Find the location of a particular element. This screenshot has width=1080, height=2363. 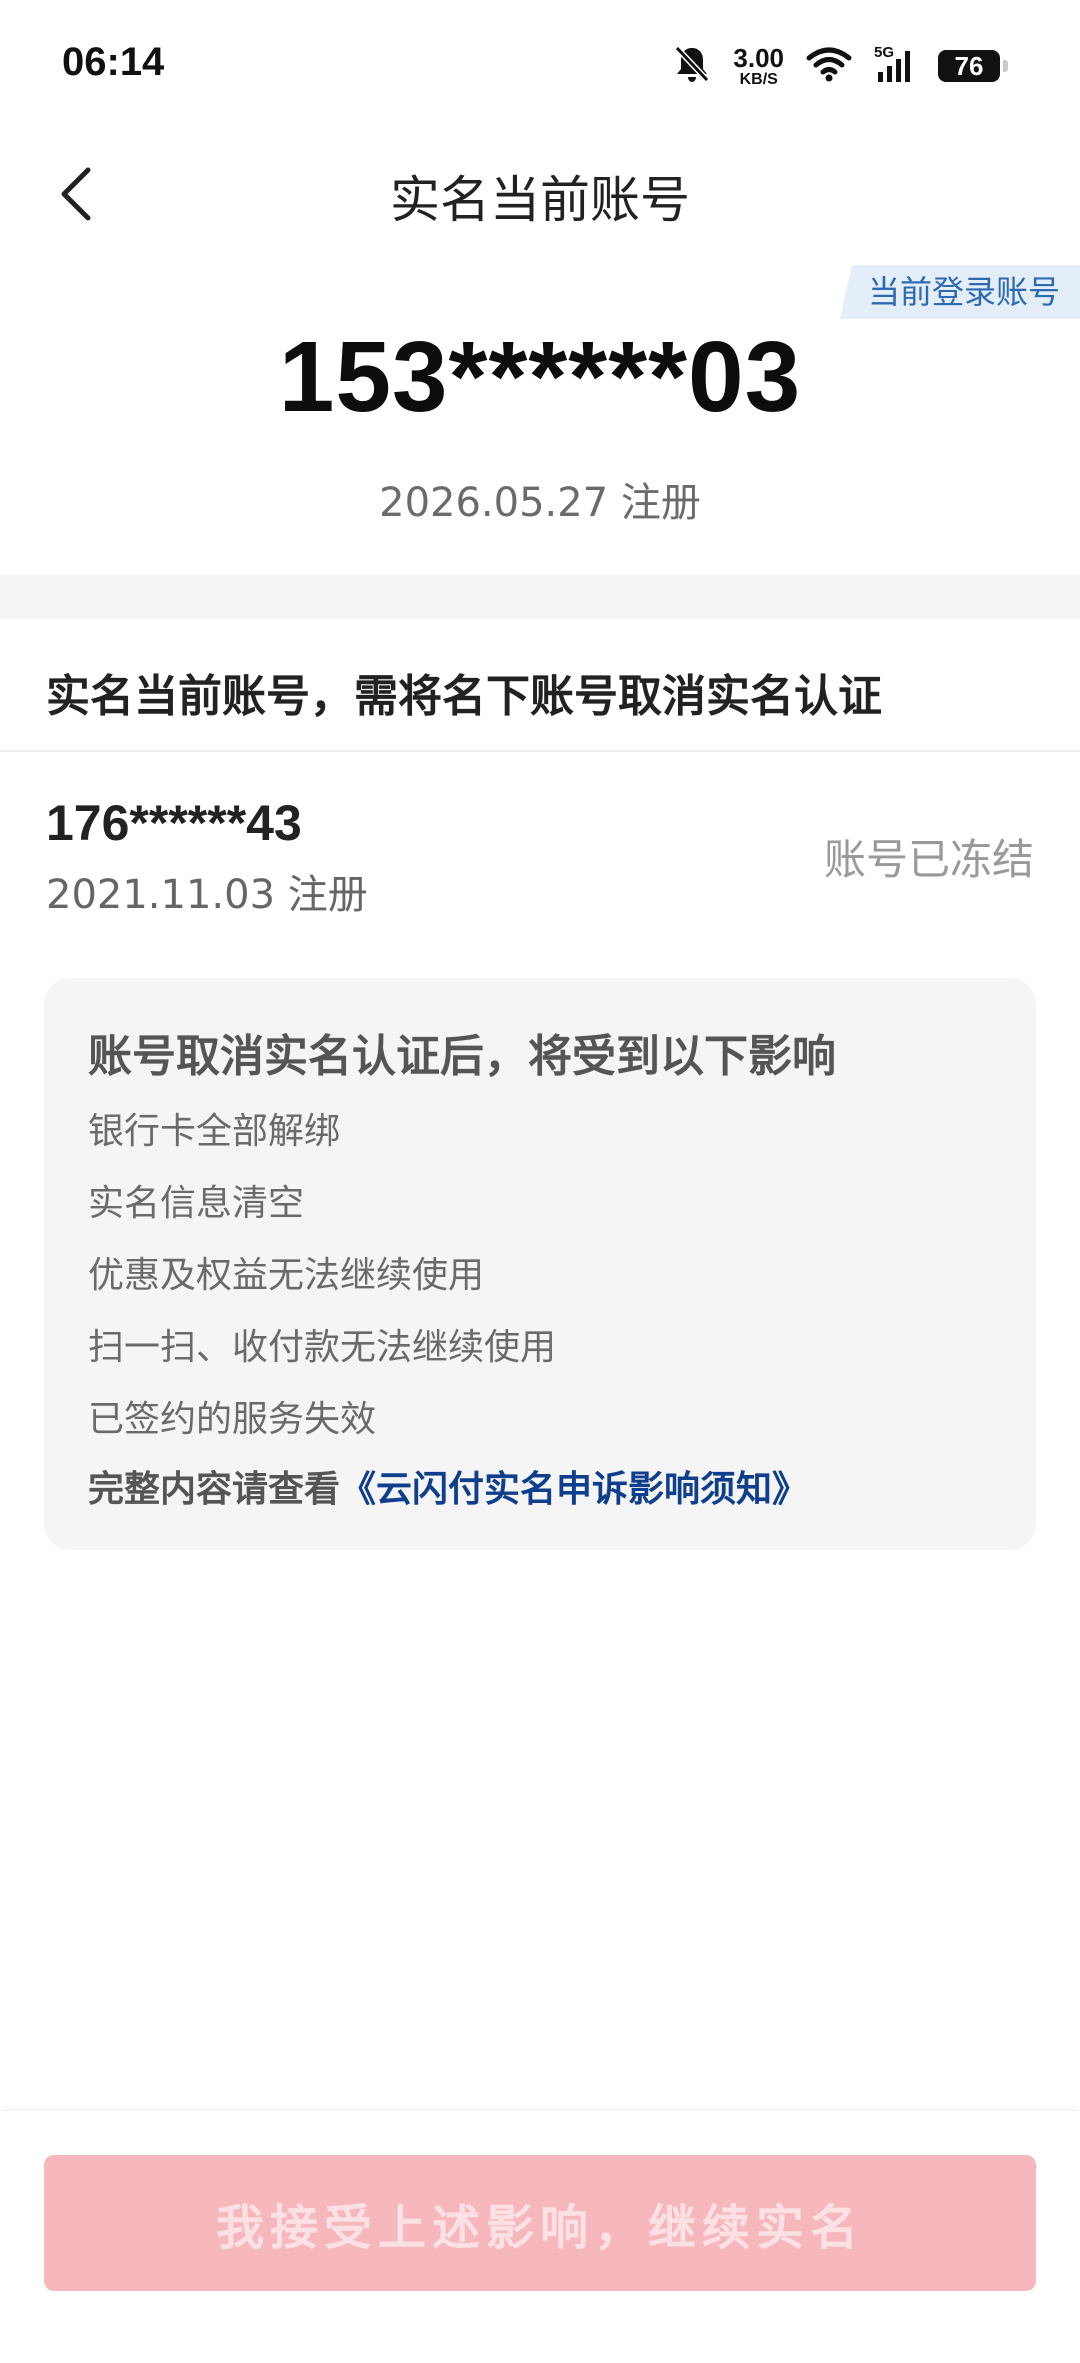

net-speed-unit: KB/S is located at coordinates (758, 79).